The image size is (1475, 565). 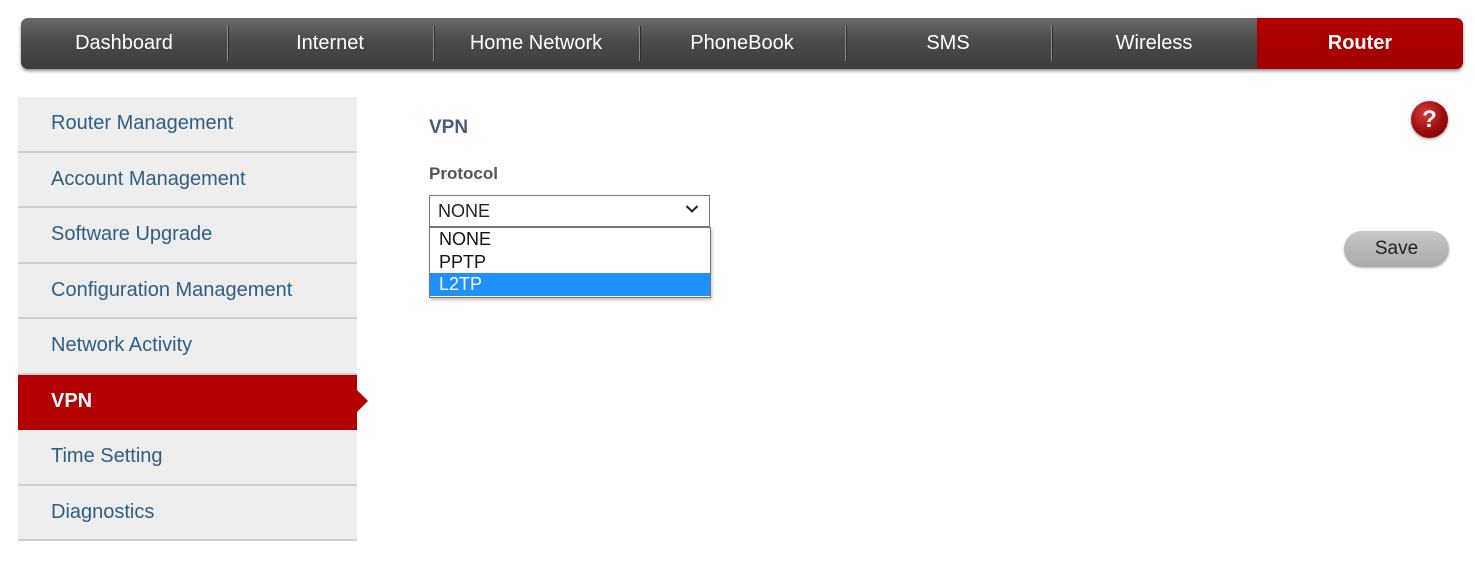 What do you see at coordinates (187, 513) in the screenshot?
I see `sidebar-item-diagnostics: Diagnostics` at bounding box center [187, 513].